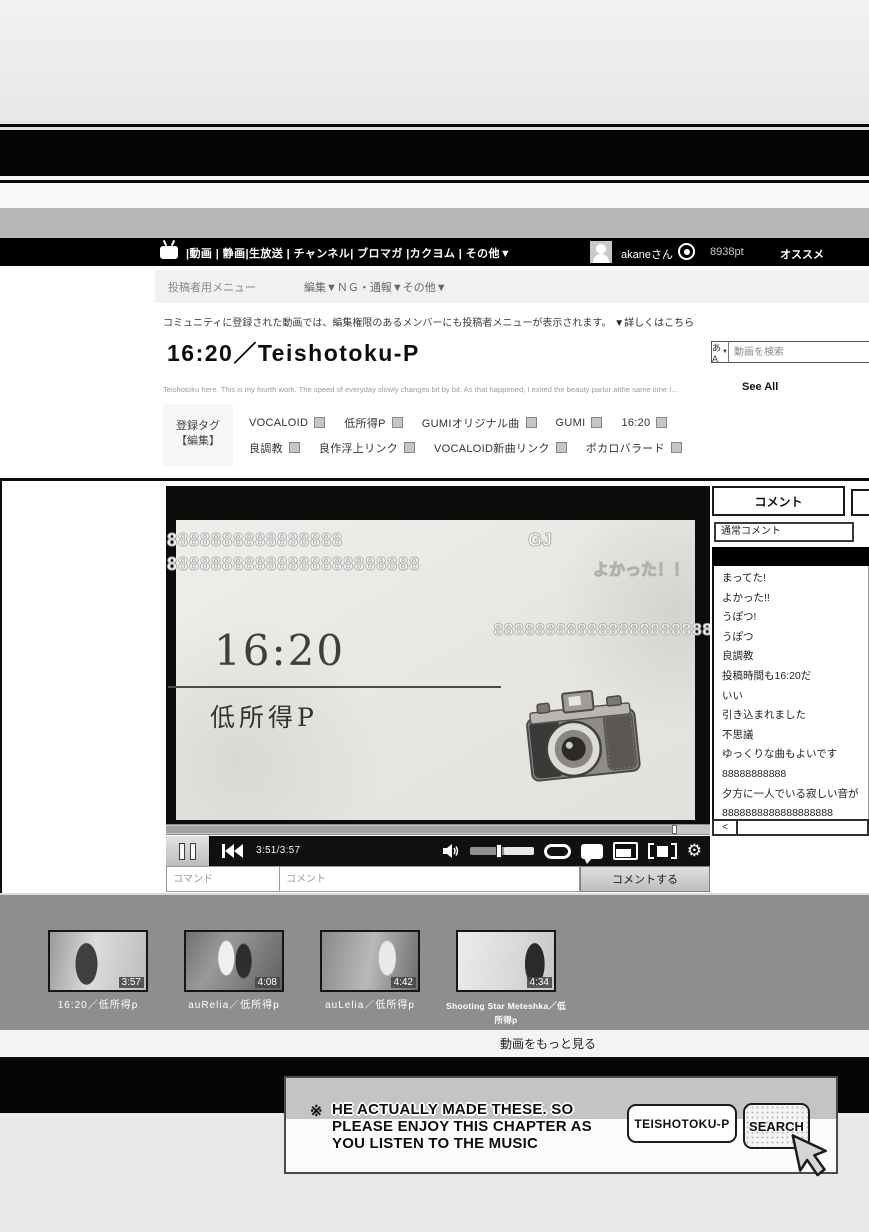 This screenshot has width=869, height=1232. I want to click on comment-item: 引き込まれました, so click(764, 715).